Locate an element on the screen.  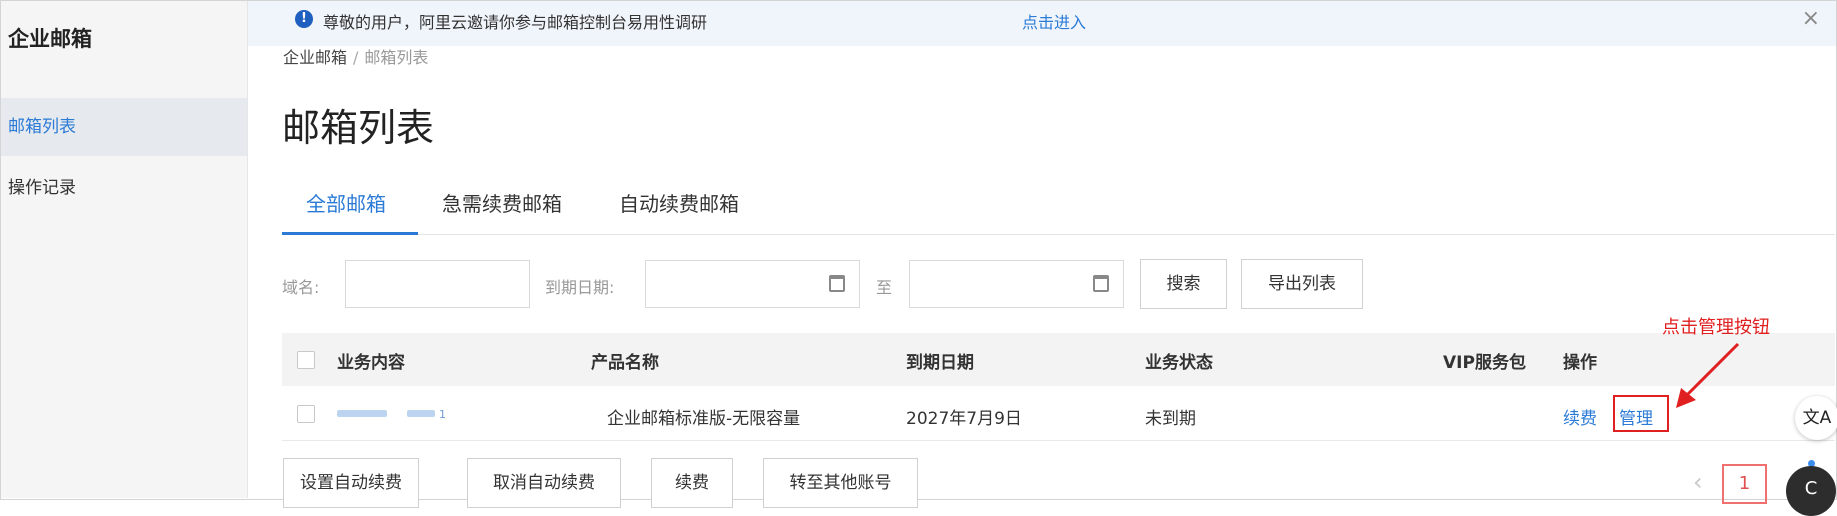
sidebar-item-operation-log: 操作记录 is located at coordinates (124, 188).